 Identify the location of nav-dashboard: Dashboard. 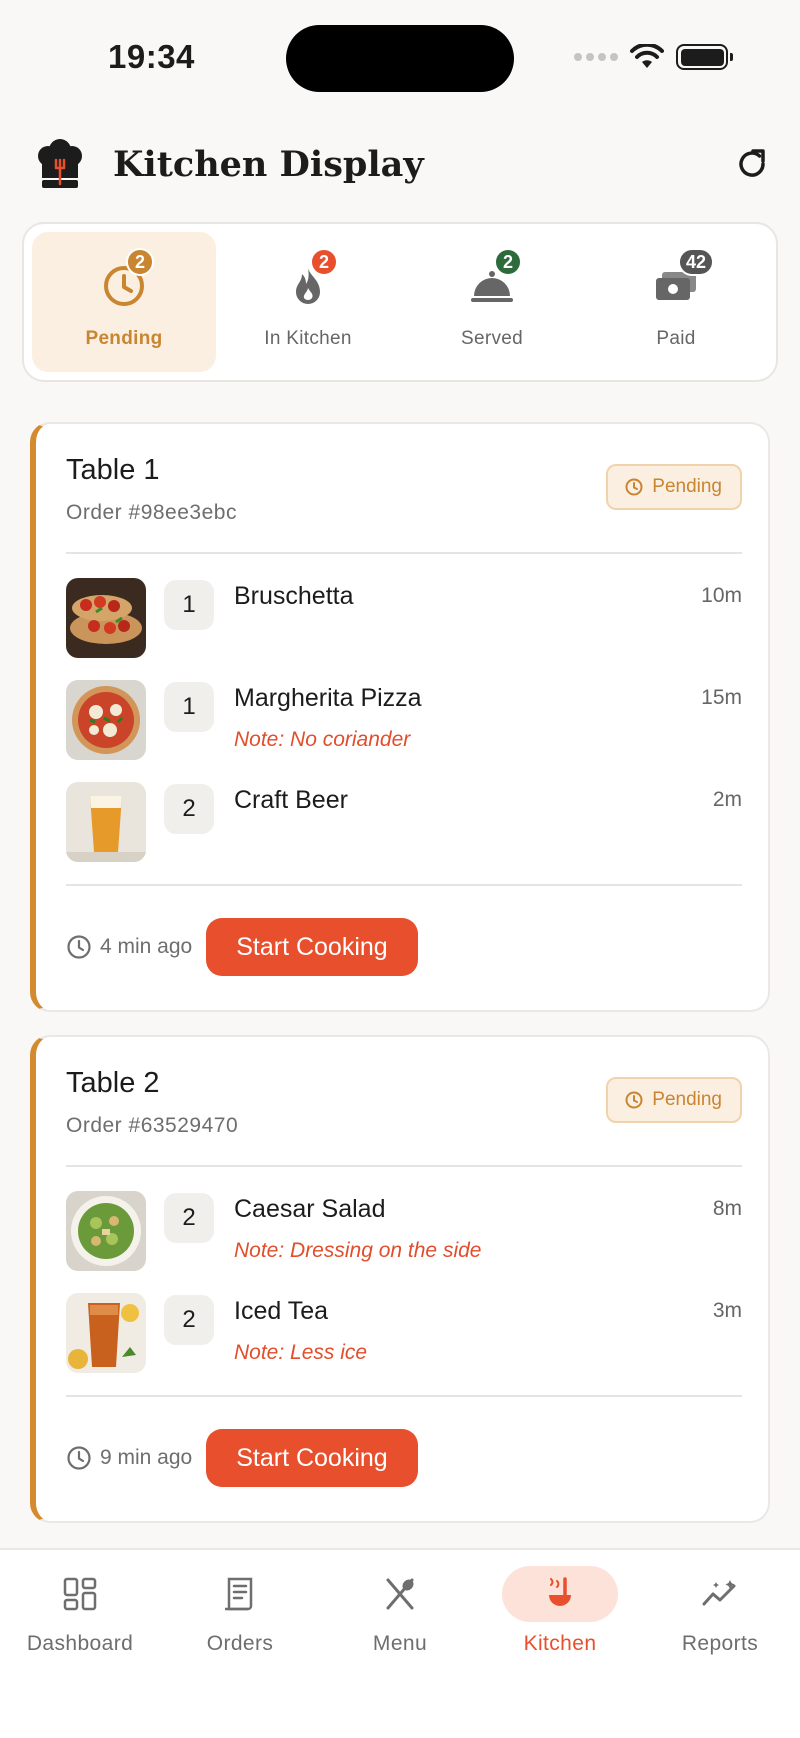
(80, 1644).